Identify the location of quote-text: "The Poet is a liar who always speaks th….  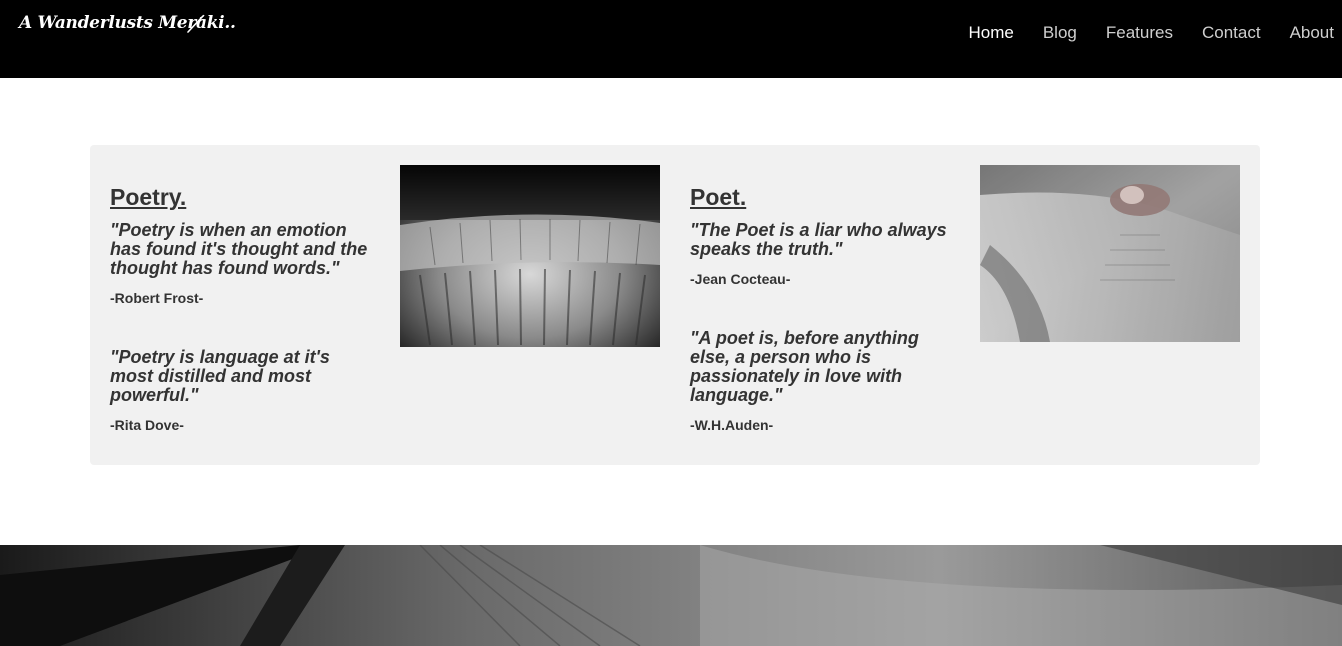
(818, 239).